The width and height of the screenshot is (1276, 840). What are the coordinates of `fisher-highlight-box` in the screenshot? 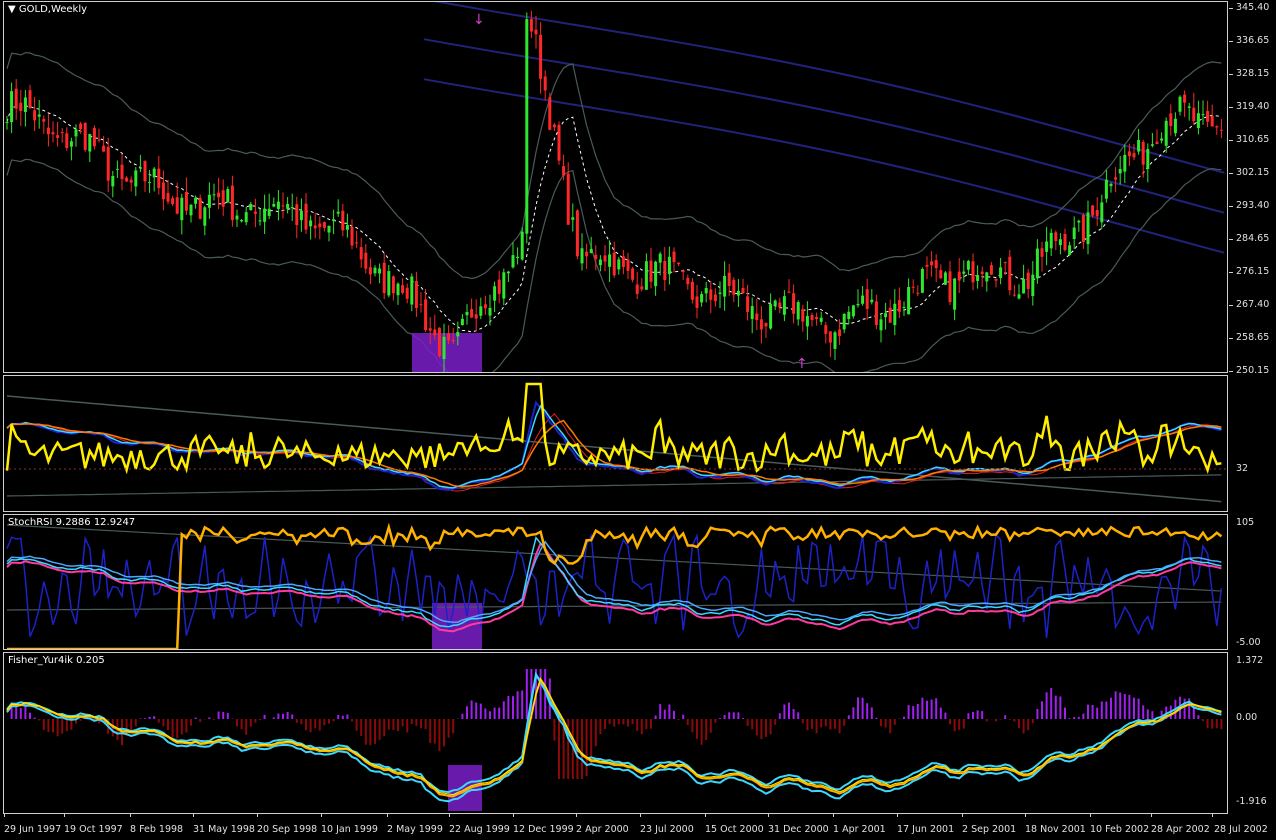 It's located at (465, 788).